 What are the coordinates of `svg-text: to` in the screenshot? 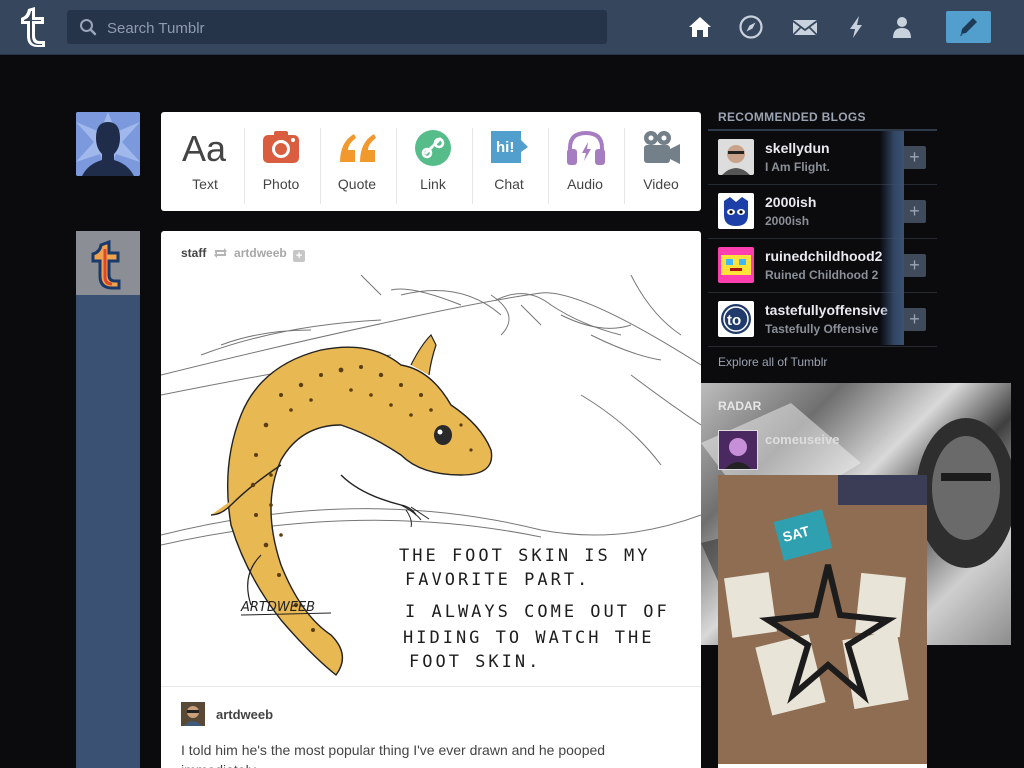 It's located at (734, 320).